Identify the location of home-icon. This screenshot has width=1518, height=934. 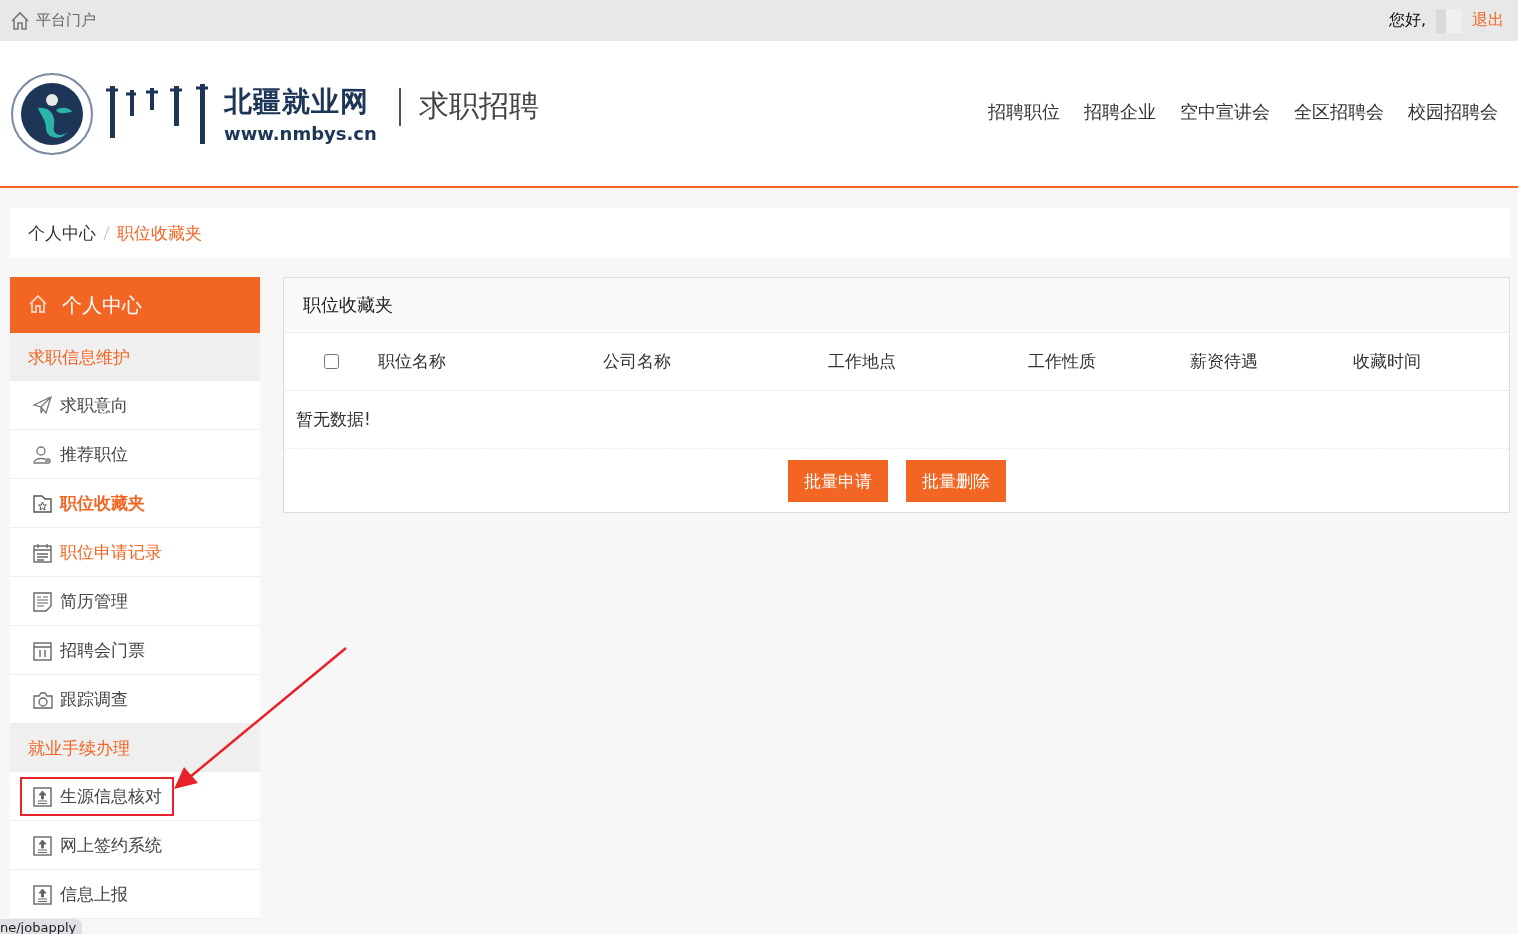
(20, 20).